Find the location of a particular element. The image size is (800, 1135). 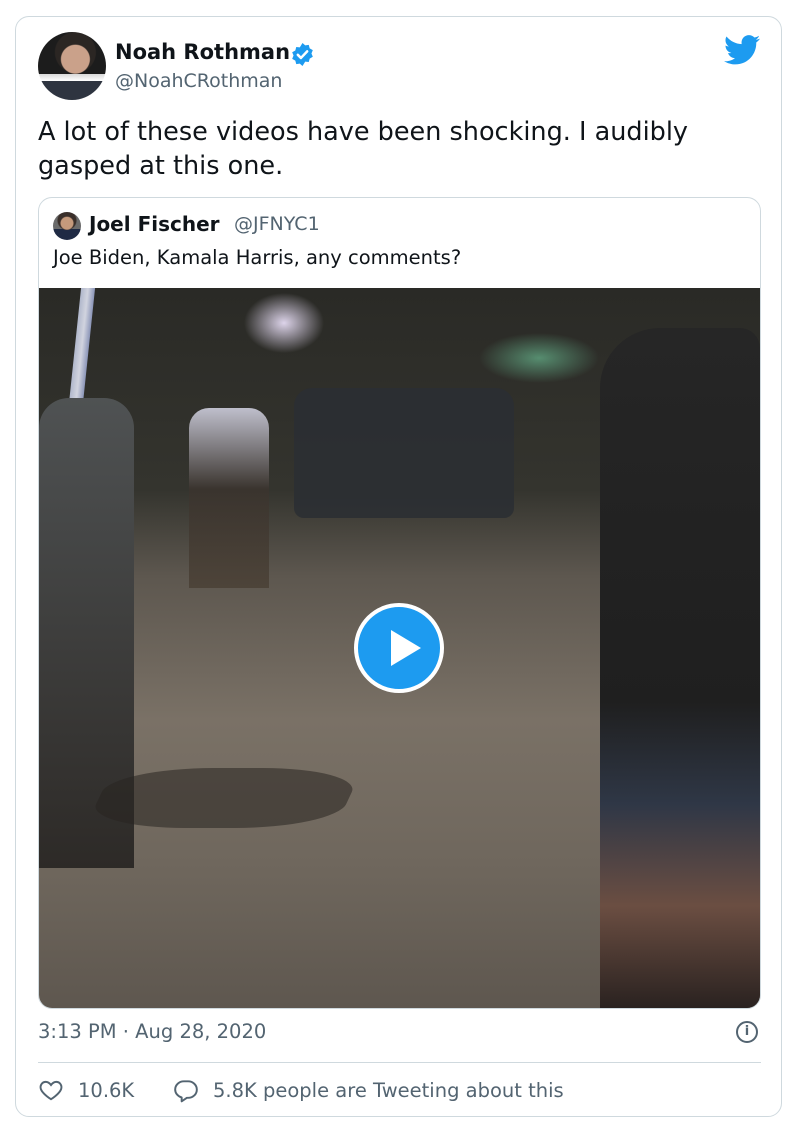

divider is located at coordinates (399, 1062).